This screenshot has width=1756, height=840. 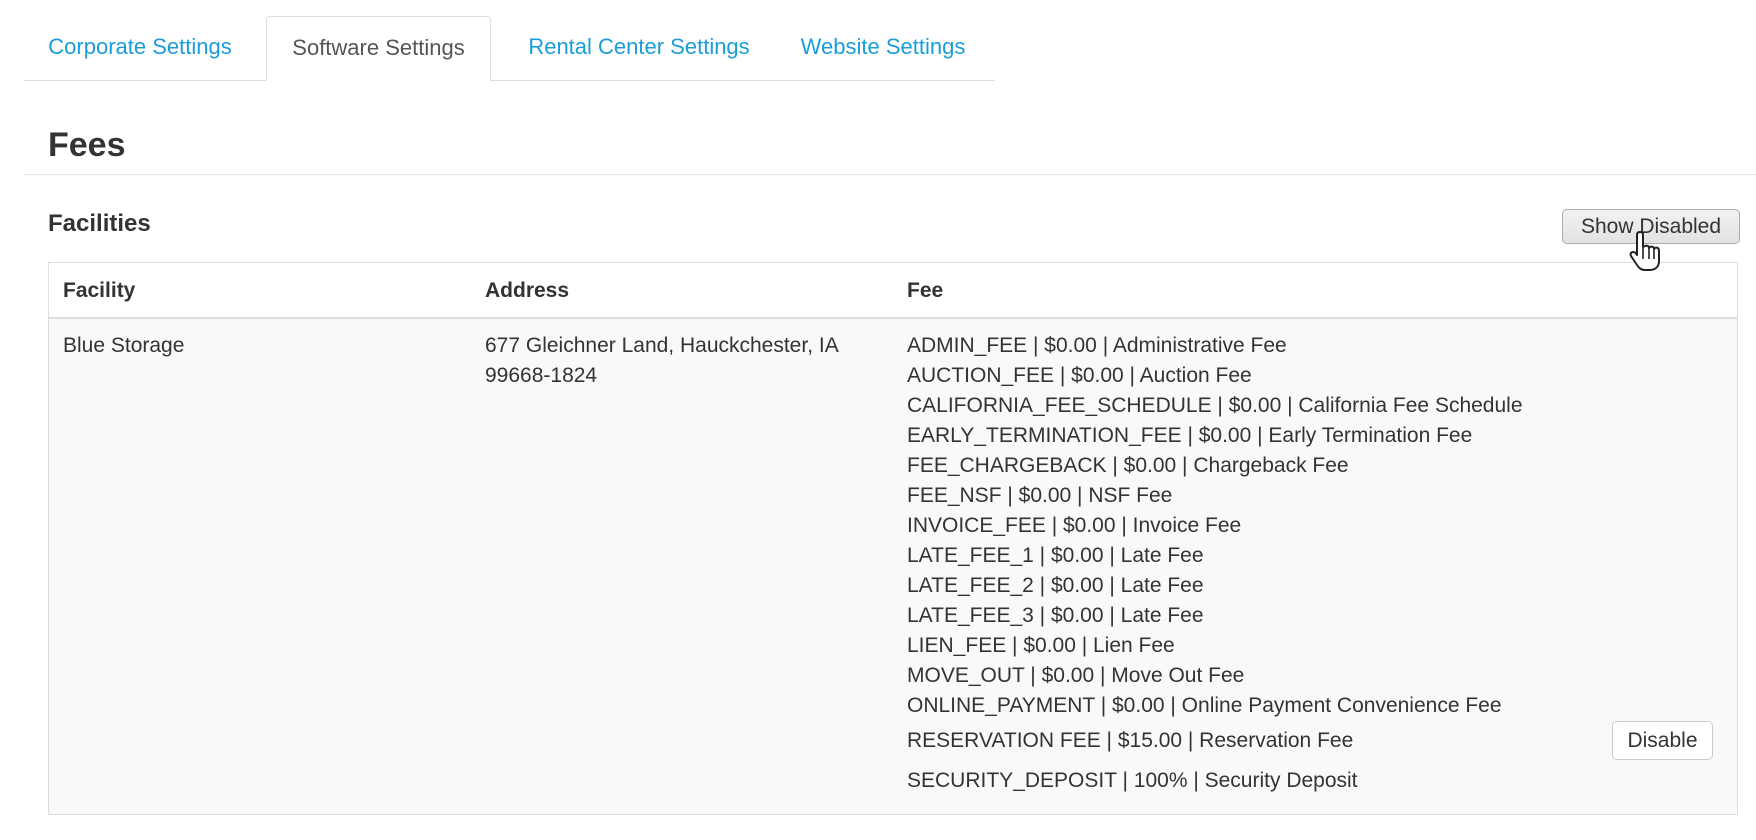 I want to click on tab-software-settings: Software Settings, so click(x=378, y=48).